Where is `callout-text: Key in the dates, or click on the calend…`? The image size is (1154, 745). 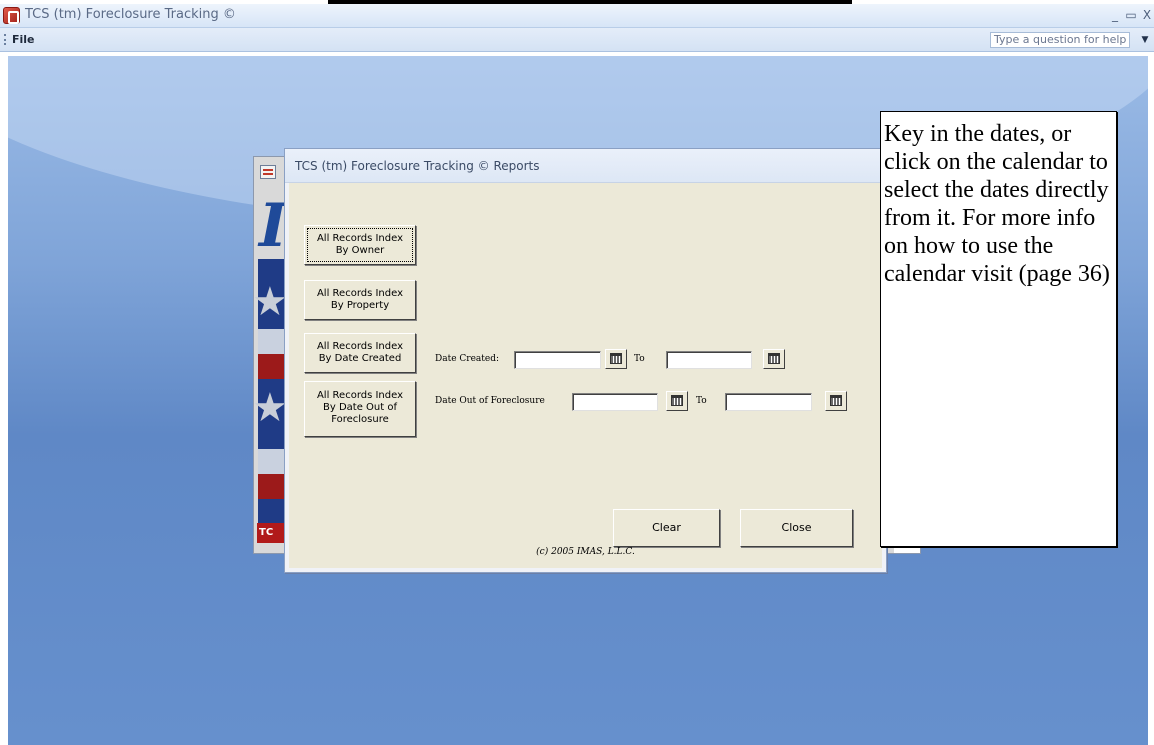
callout-text: Key in the dates, or click on the calend… is located at coordinates (997, 204).